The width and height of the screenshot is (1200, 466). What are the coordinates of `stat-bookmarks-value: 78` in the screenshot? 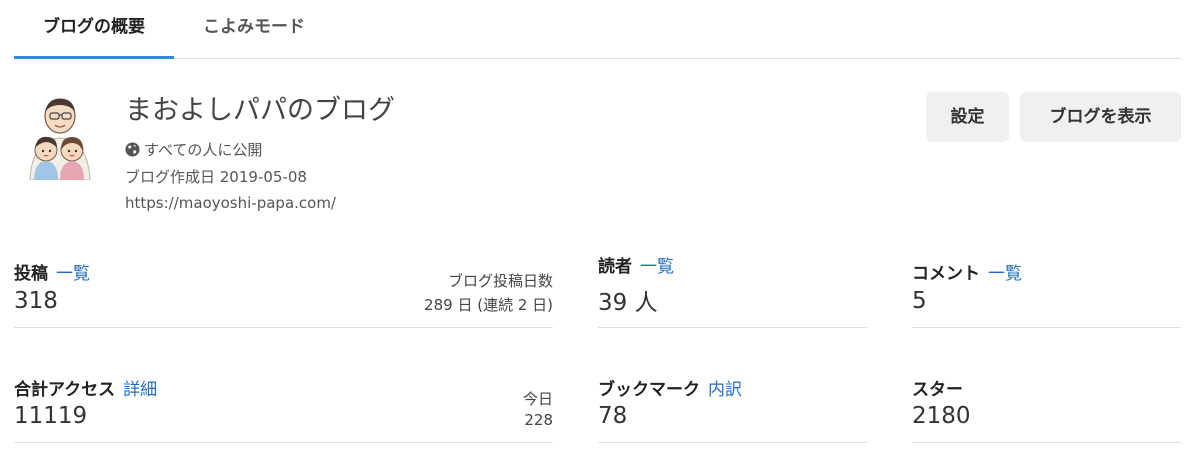 It's located at (613, 416).